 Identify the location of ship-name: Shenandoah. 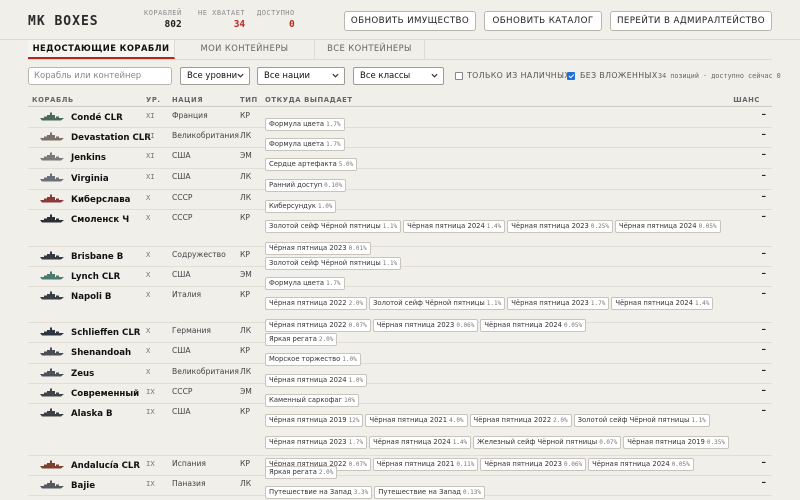
(101, 353).